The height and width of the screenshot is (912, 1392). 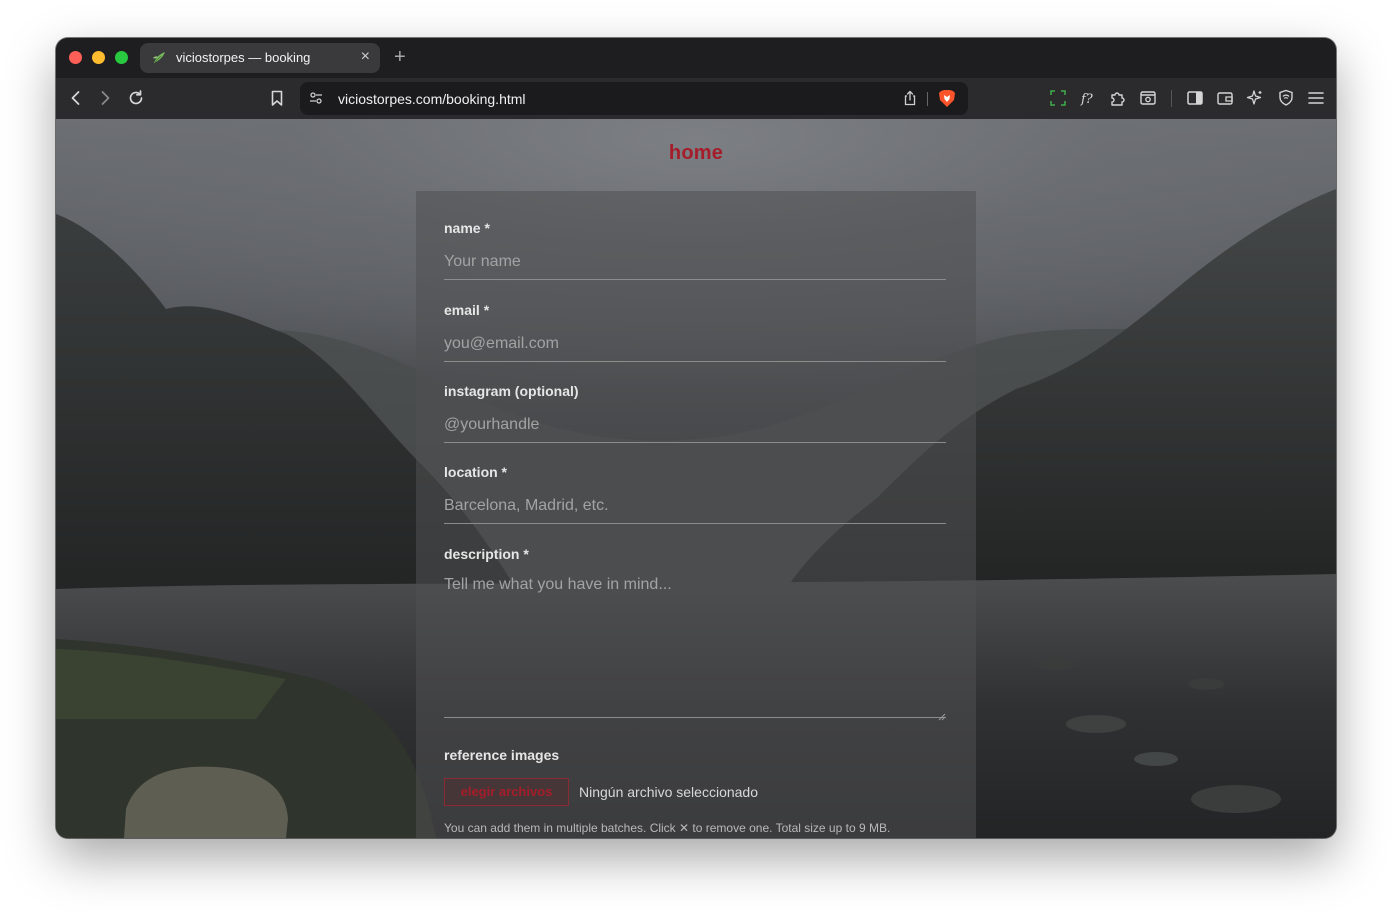 What do you see at coordinates (486, 554) in the screenshot?
I see `description-label: description *` at bounding box center [486, 554].